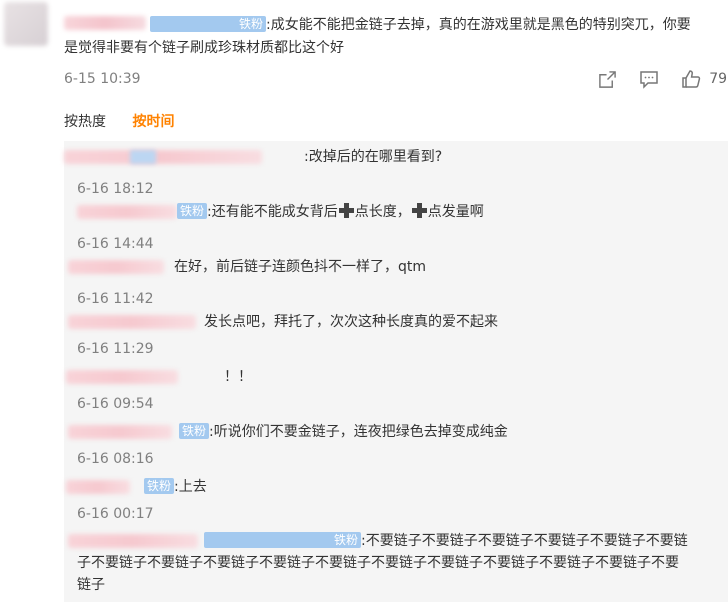 The width and height of the screenshot is (728, 602). Describe the element at coordinates (384, 391) in the screenshot. I see `reply-item: ！！ 6-16 09:54` at that location.